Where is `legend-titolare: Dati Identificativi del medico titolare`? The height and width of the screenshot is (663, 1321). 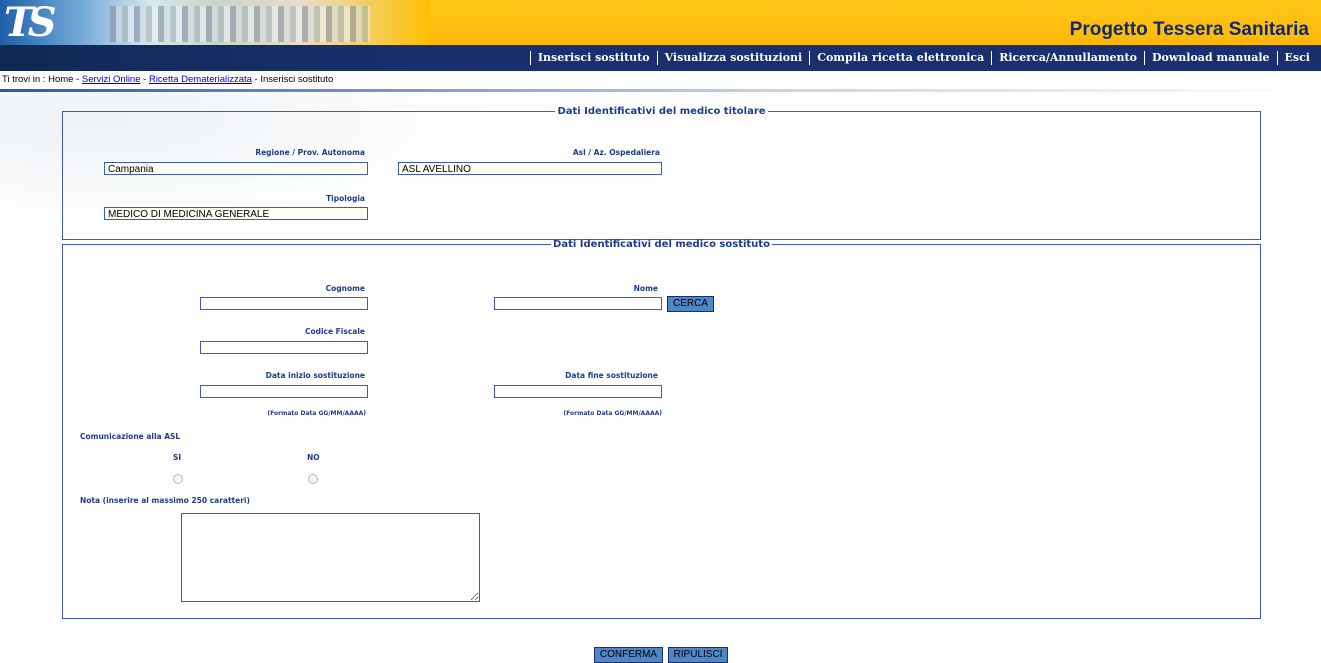 legend-titolare: Dati Identificativi del medico titolare is located at coordinates (661, 111).